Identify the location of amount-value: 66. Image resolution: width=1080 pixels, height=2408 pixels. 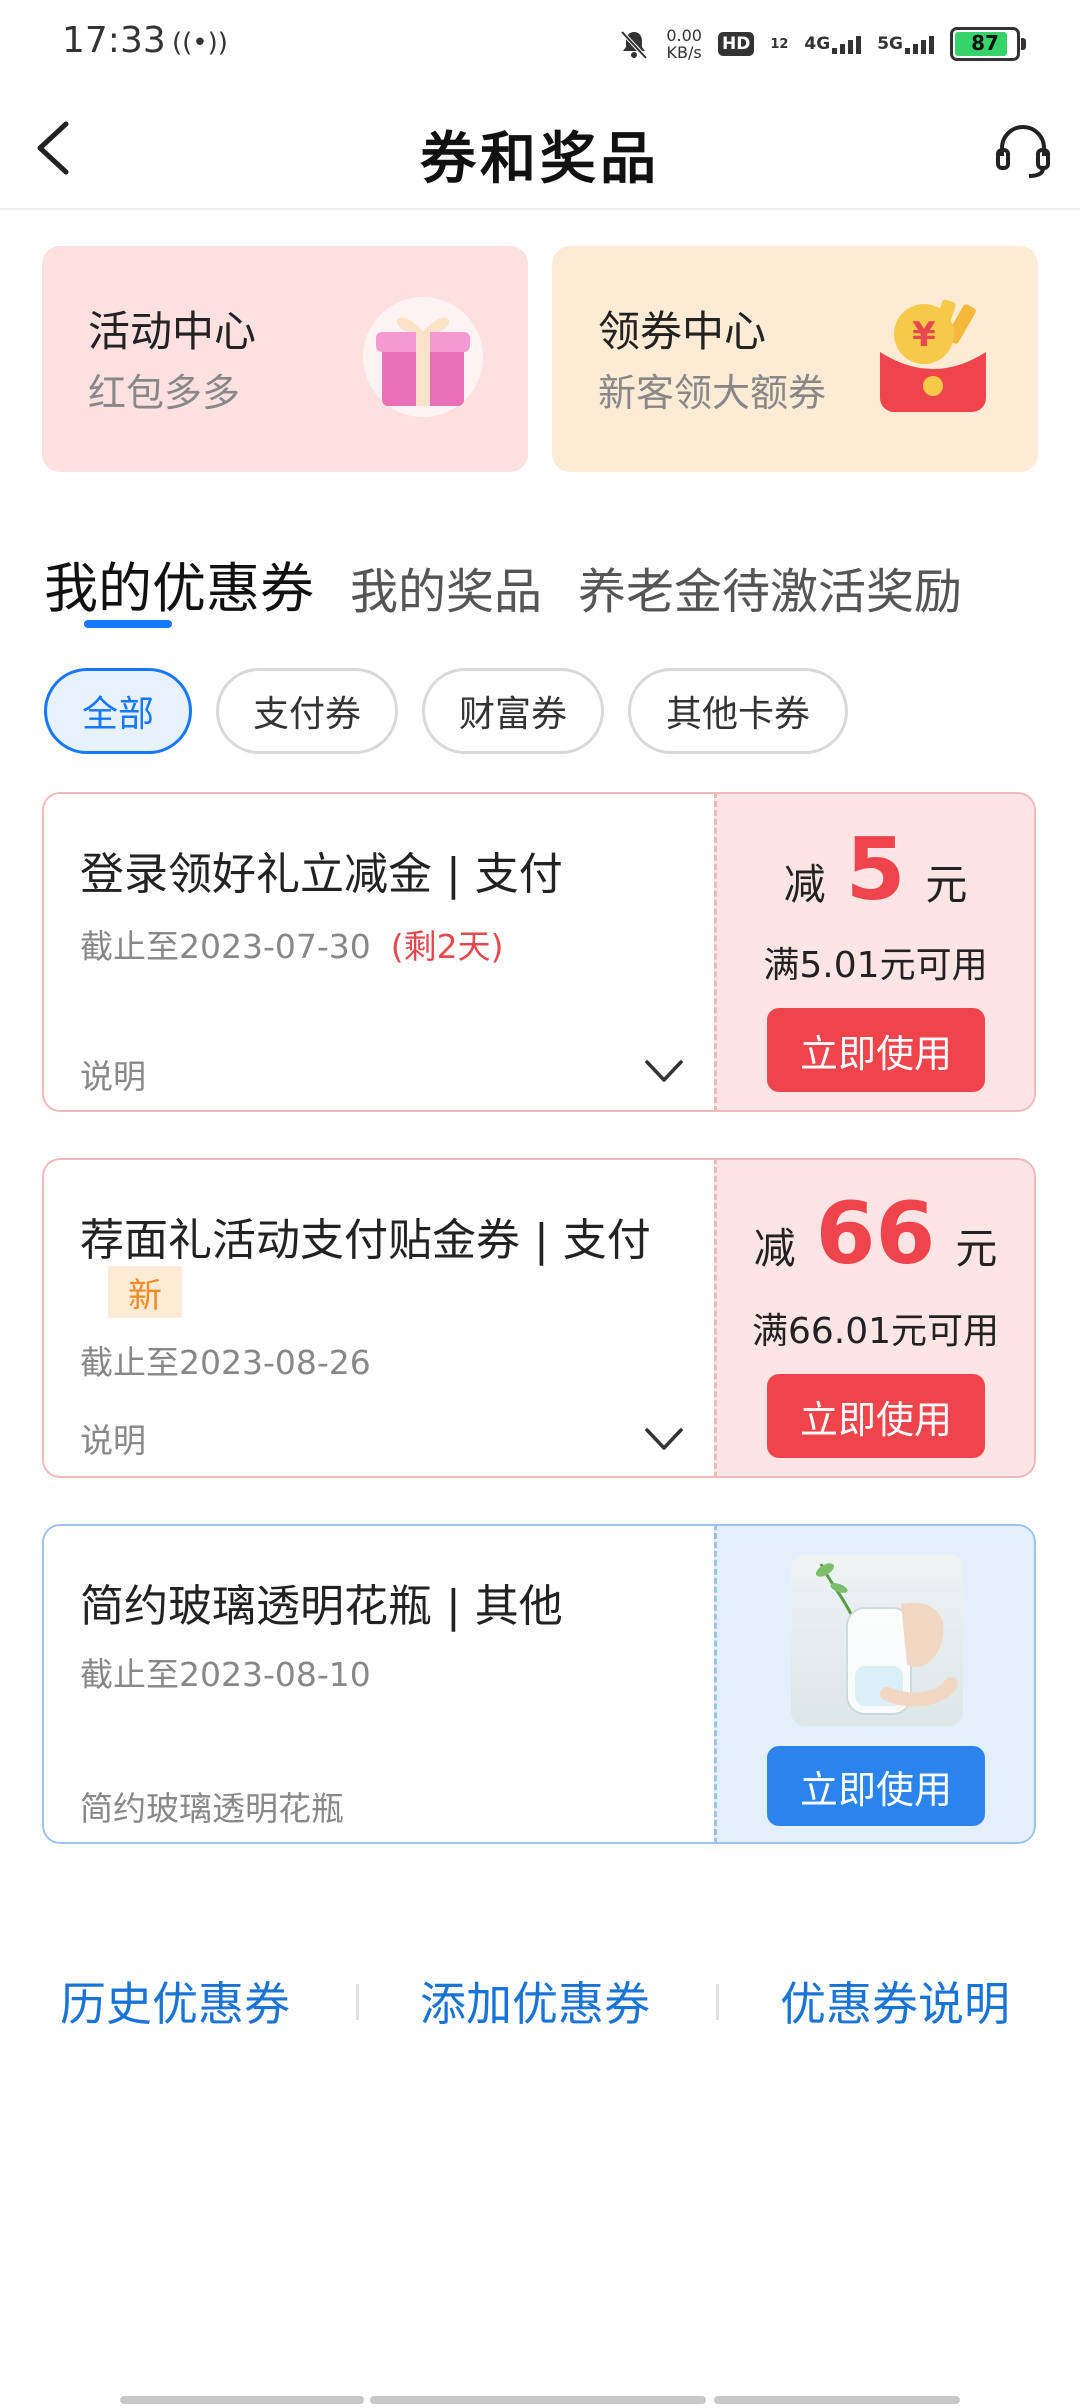
(875, 1234).